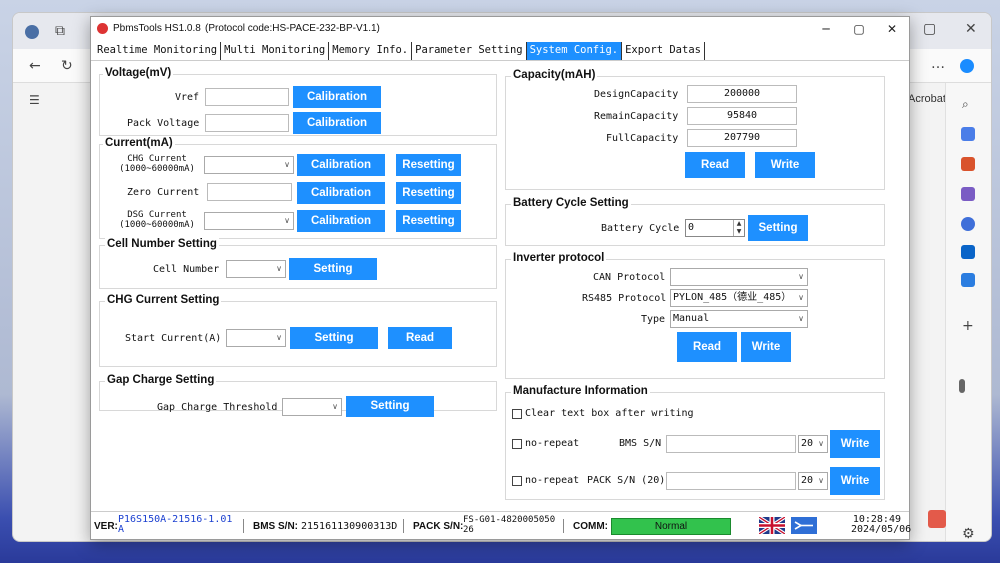 This screenshot has height=563, width=1000. Describe the element at coordinates (341, 221) in the screenshot. I see `dsg-current-calibration-button: Calibration` at that location.